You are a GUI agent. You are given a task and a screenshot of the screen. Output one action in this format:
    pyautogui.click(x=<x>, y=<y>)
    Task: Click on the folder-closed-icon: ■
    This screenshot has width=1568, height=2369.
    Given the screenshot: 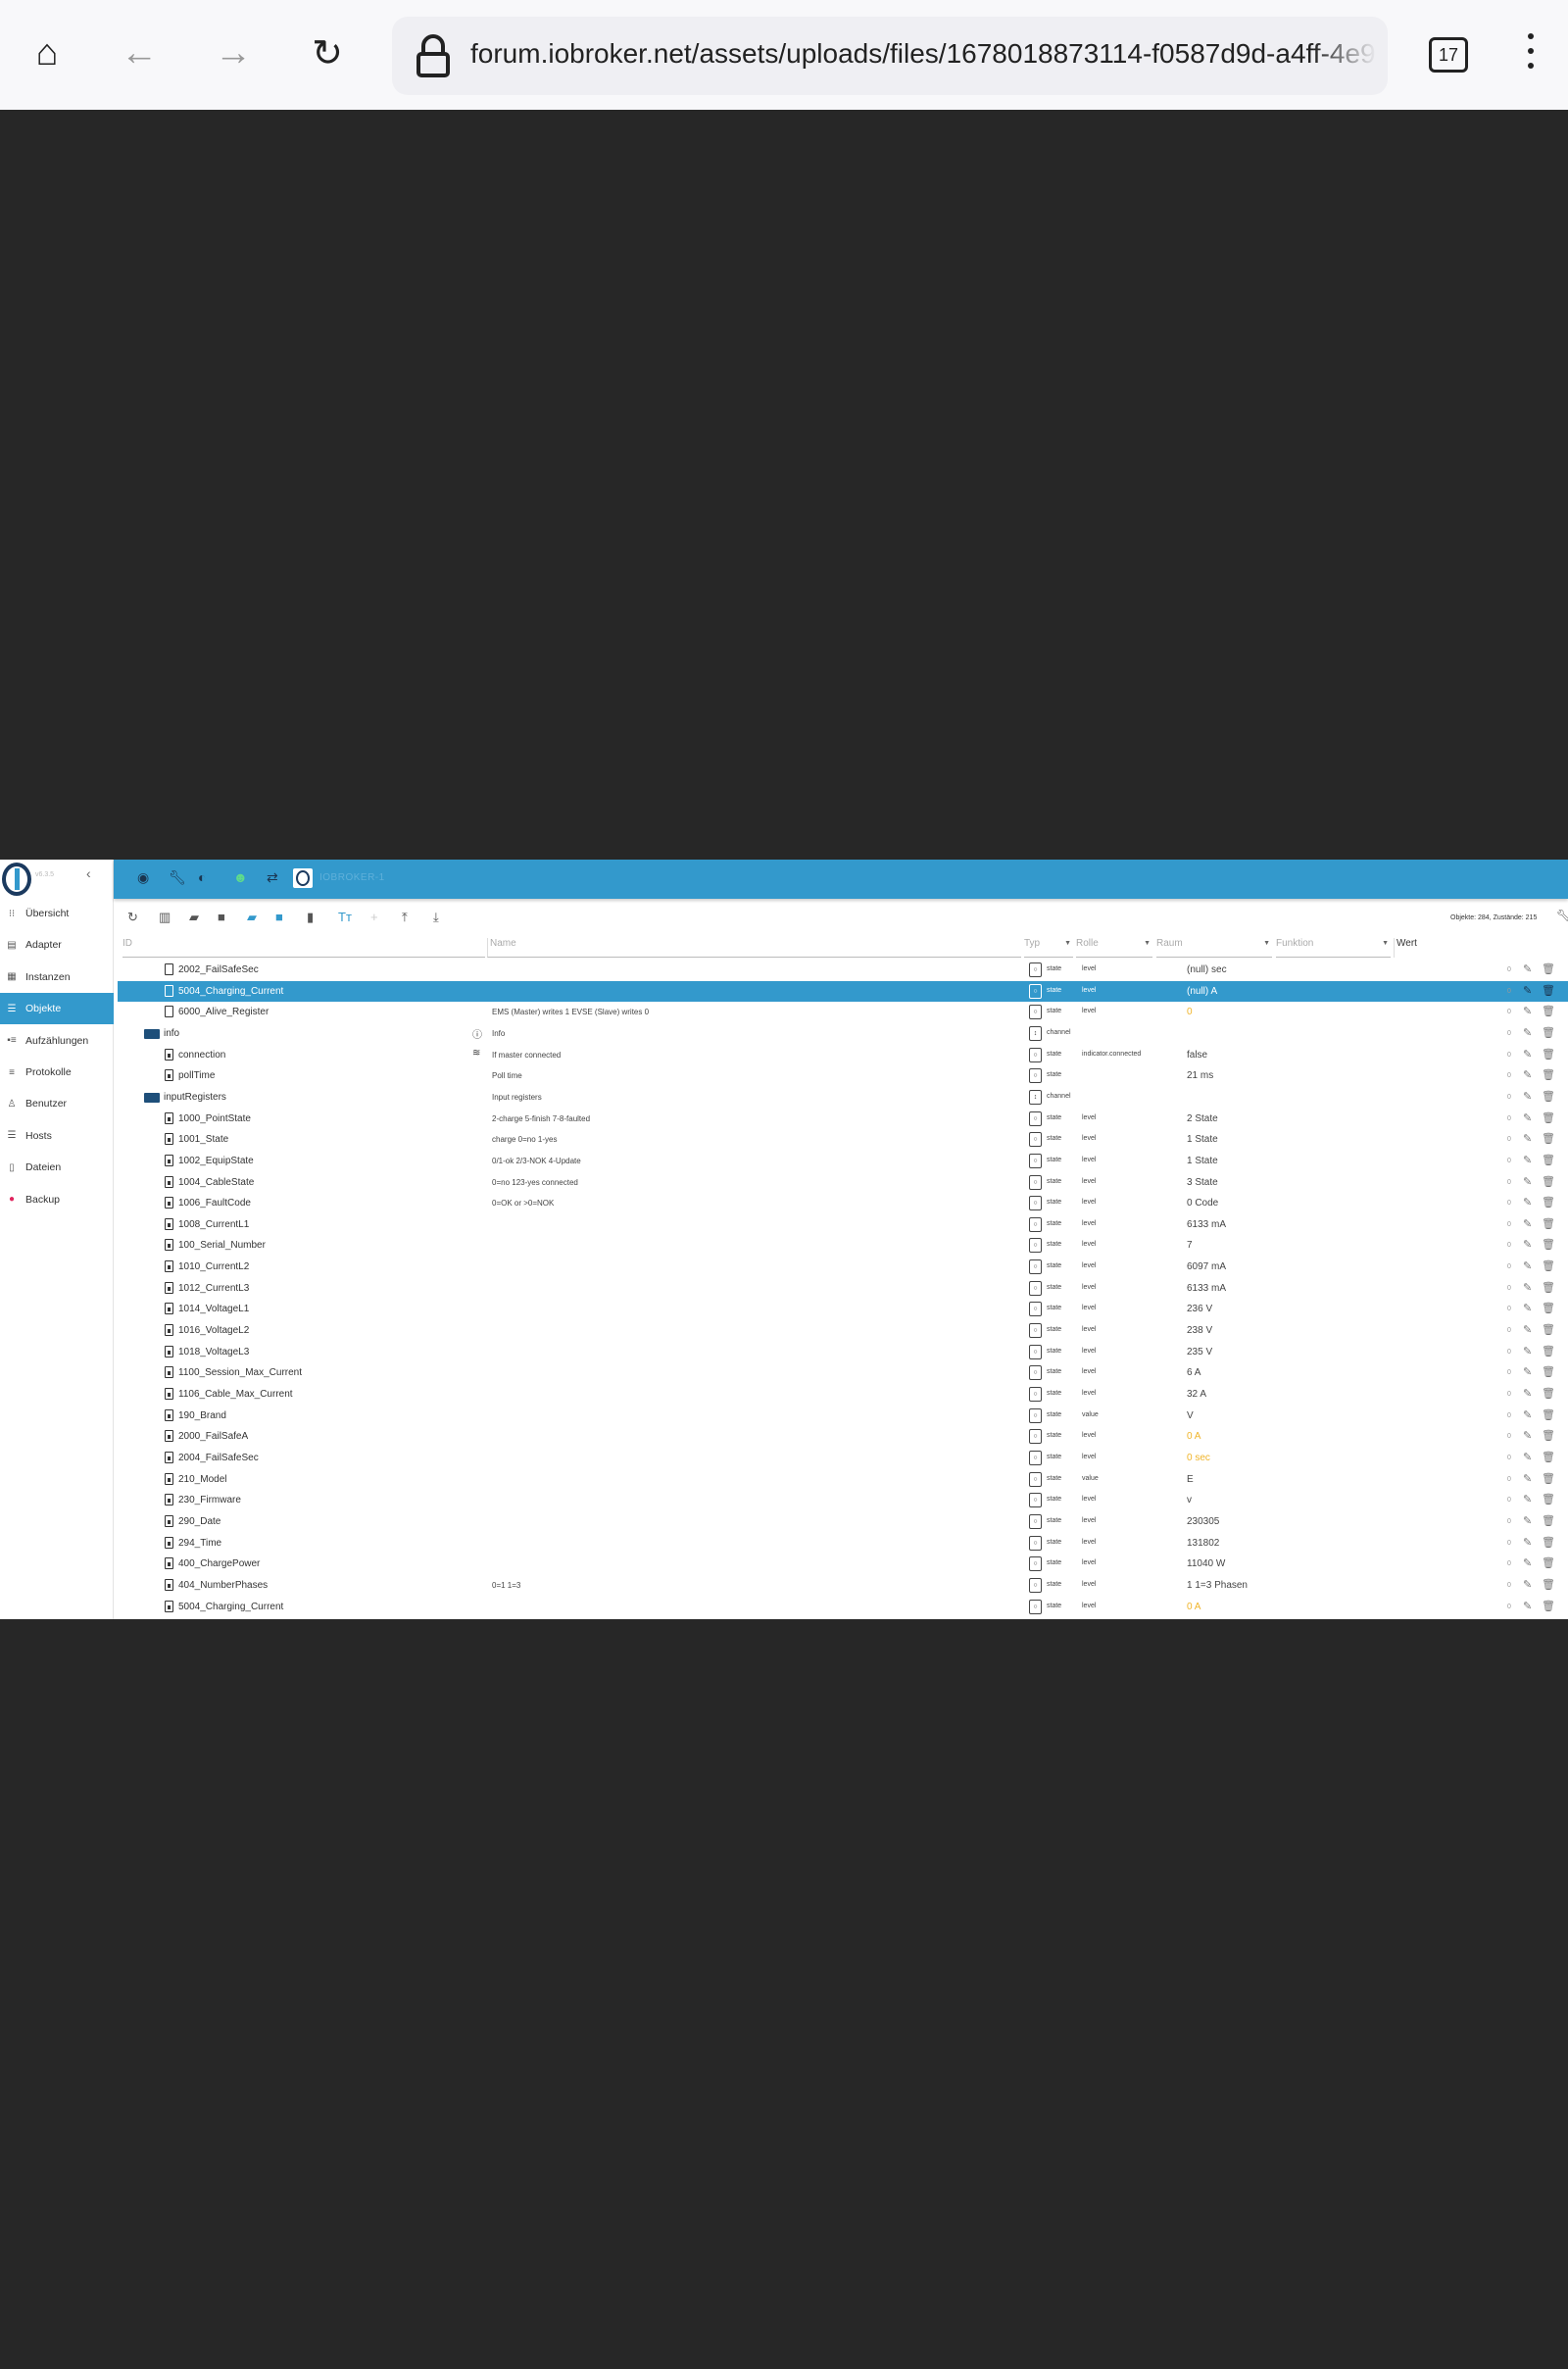 What is the action you would take?
    pyautogui.click(x=221, y=917)
    